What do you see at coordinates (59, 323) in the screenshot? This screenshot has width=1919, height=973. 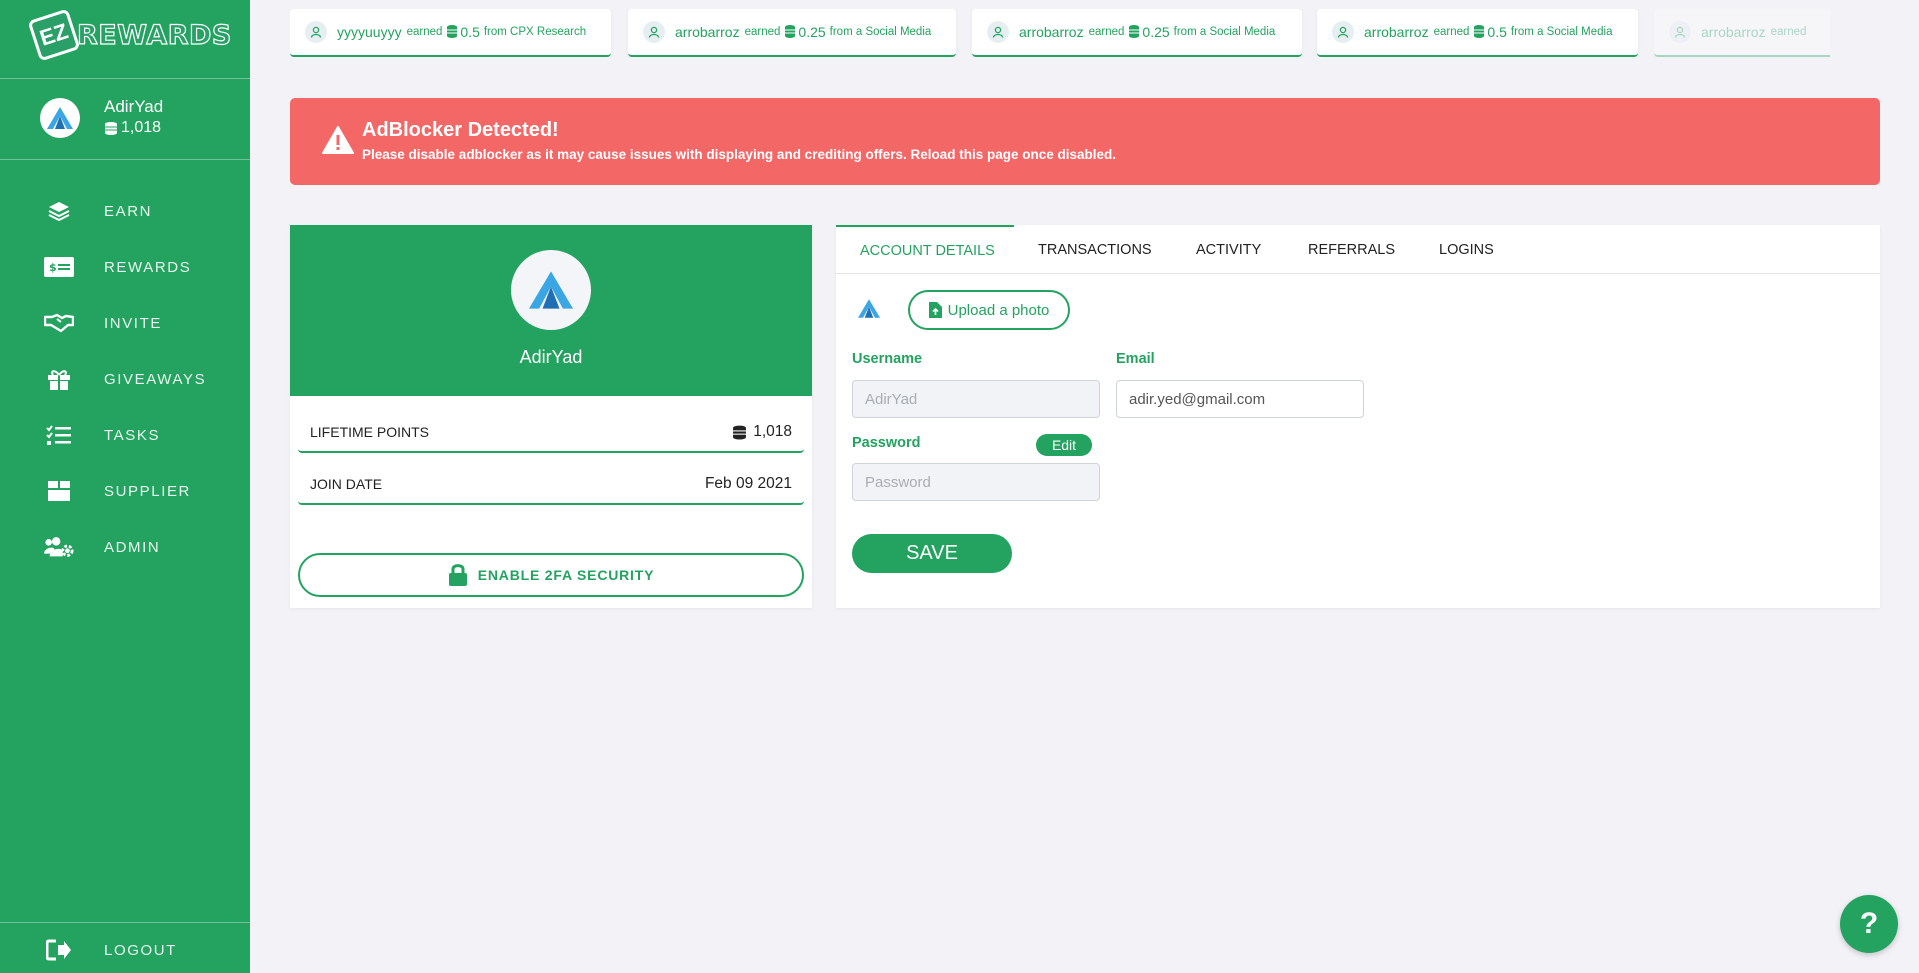 I see `handshake-icon` at bounding box center [59, 323].